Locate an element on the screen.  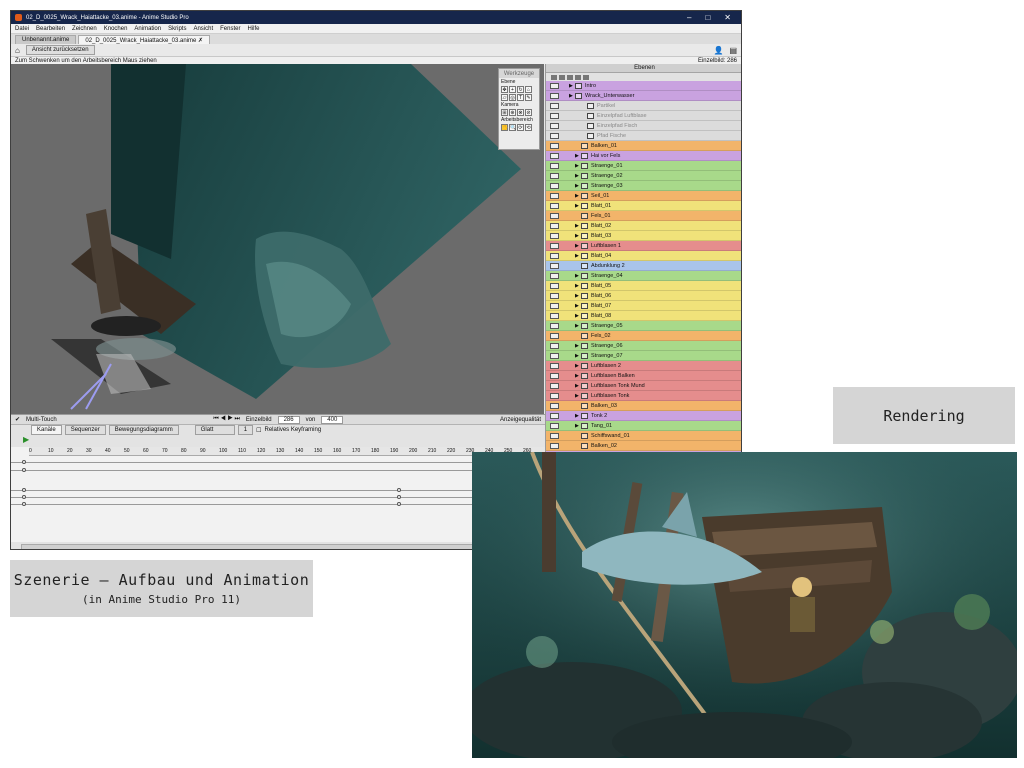
layer-row: ▶ Intro is located at coordinates (643, 86).